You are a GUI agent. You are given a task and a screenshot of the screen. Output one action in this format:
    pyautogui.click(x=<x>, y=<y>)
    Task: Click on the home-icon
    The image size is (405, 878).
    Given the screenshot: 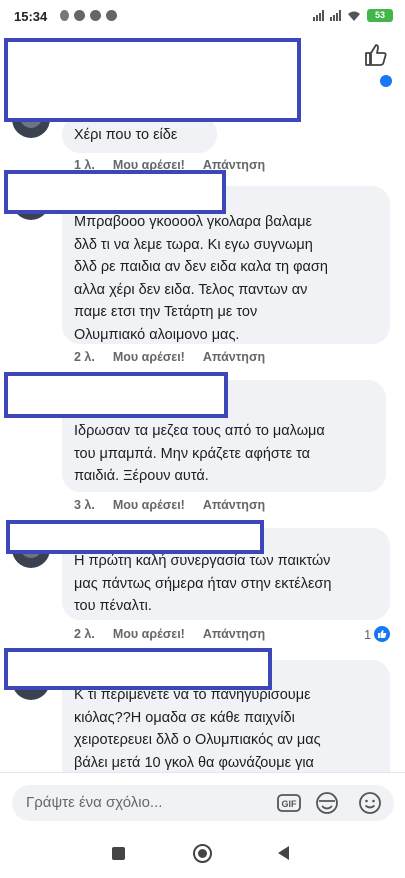 What is the action you would take?
    pyautogui.click(x=202, y=853)
    